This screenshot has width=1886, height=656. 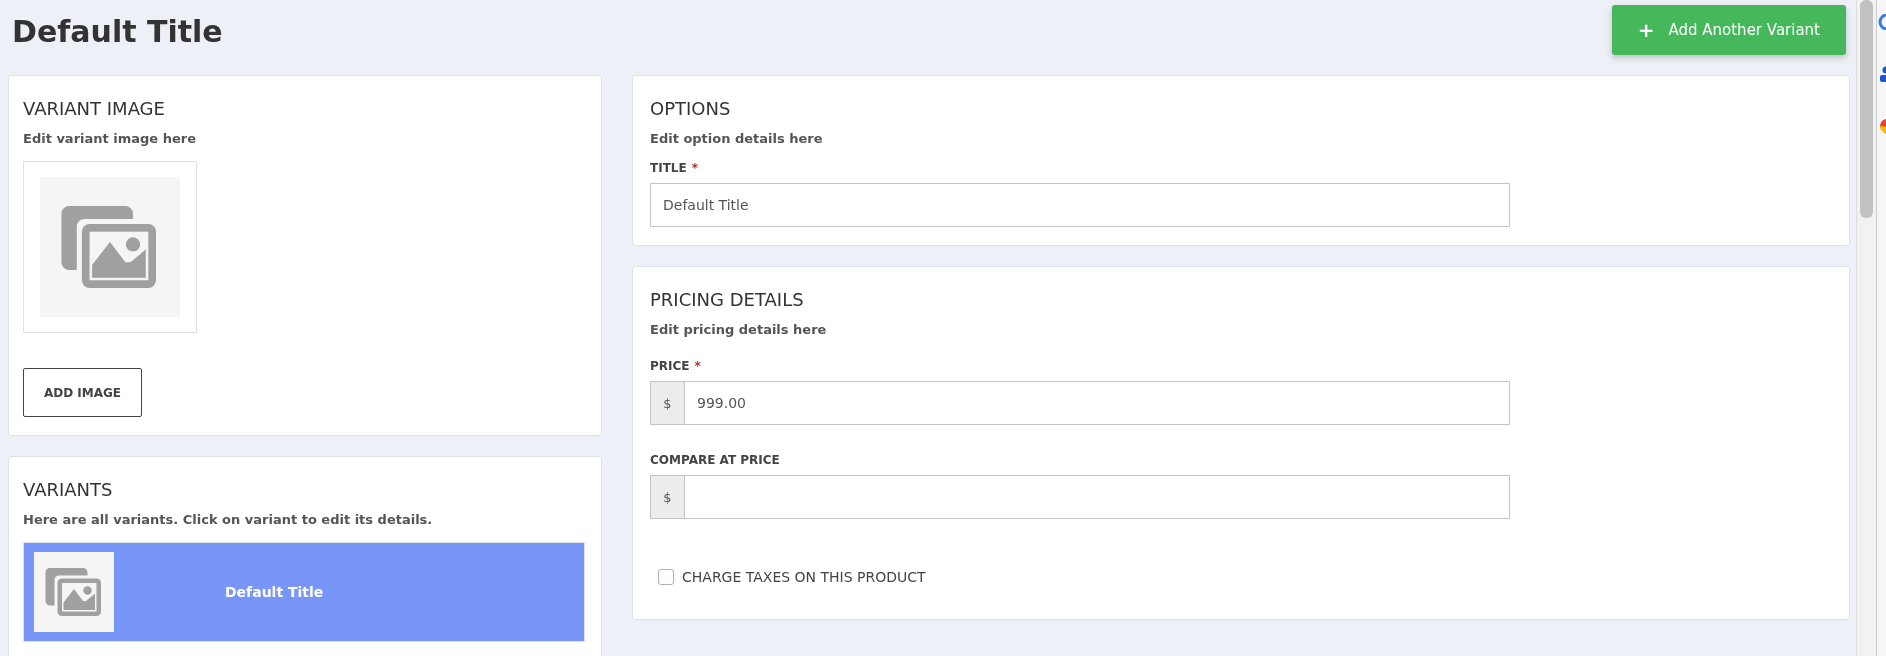 What do you see at coordinates (727, 299) in the screenshot?
I see `card-heading: PRICING DETAILS` at bounding box center [727, 299].